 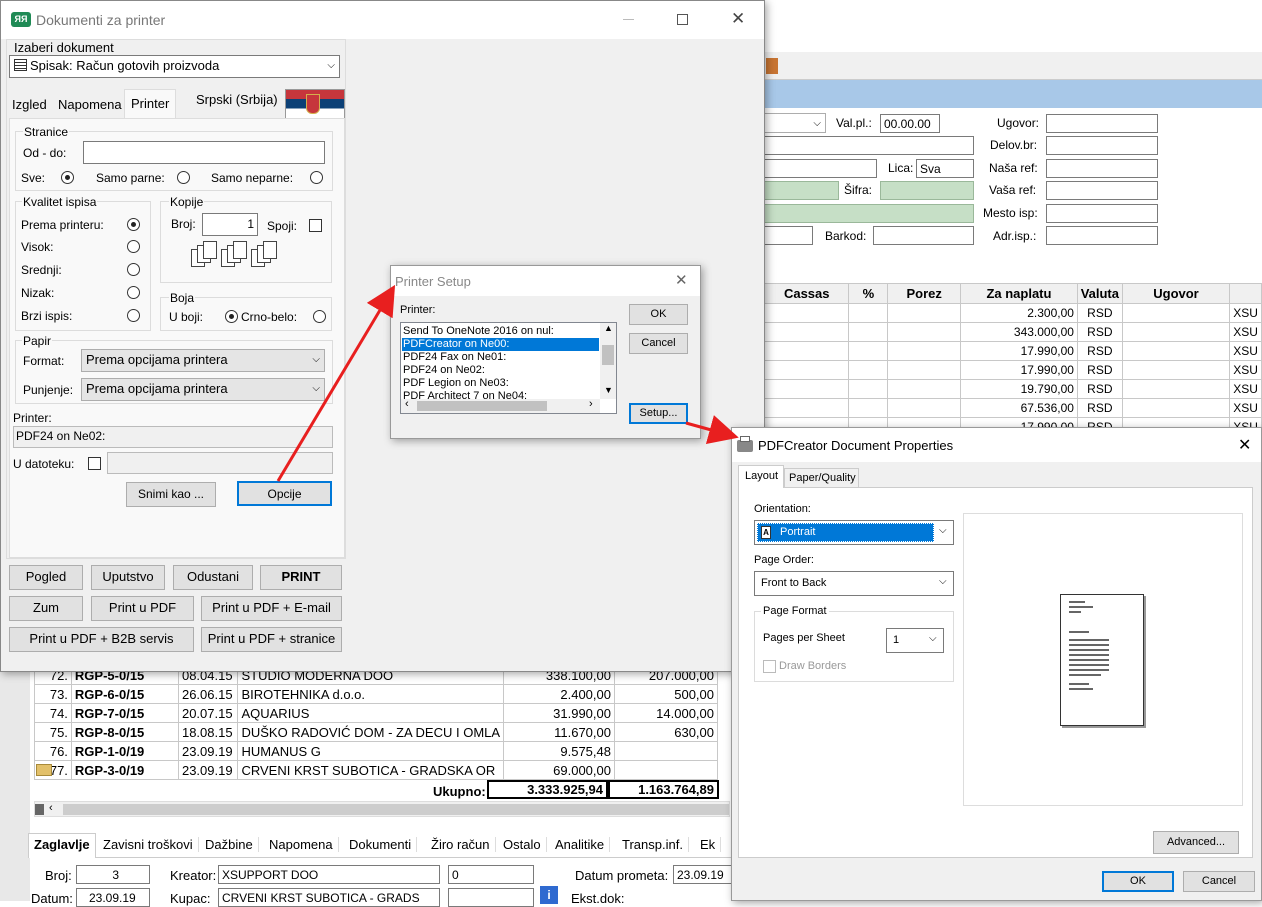 I want to click on table-row: 76. RGP-1-0/19 23.09.19 HUMANUS G 9.575,48, so click(x=376, y=751).